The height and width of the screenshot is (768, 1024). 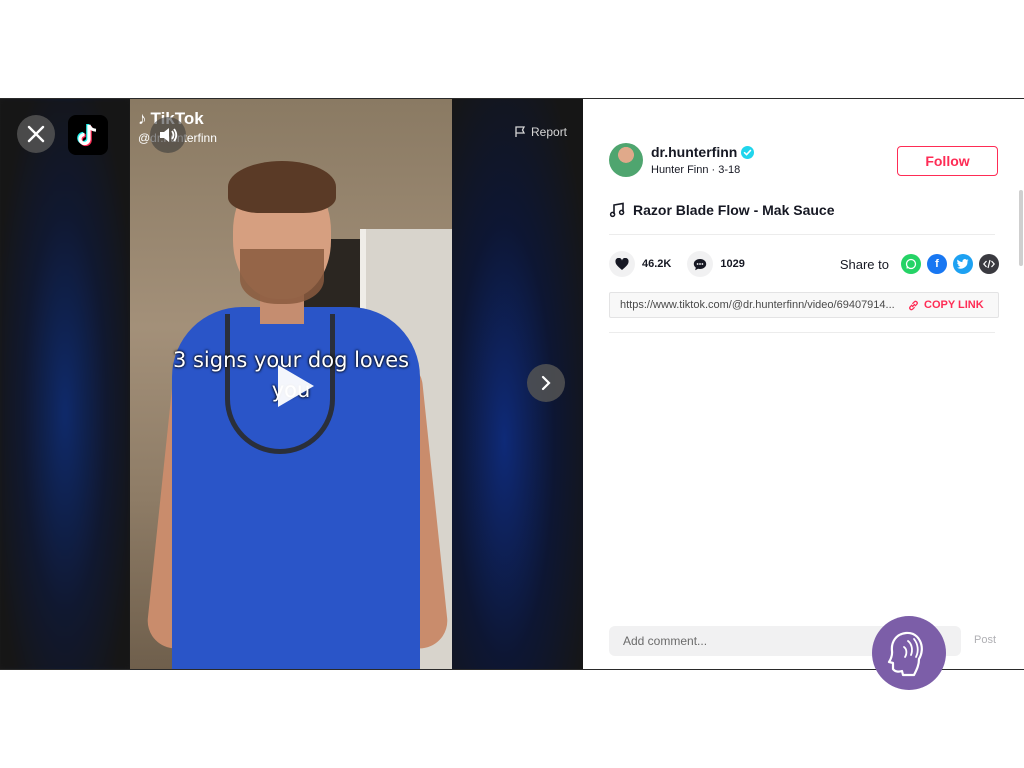 I want to click on close-button, so click(x=36, y=134).